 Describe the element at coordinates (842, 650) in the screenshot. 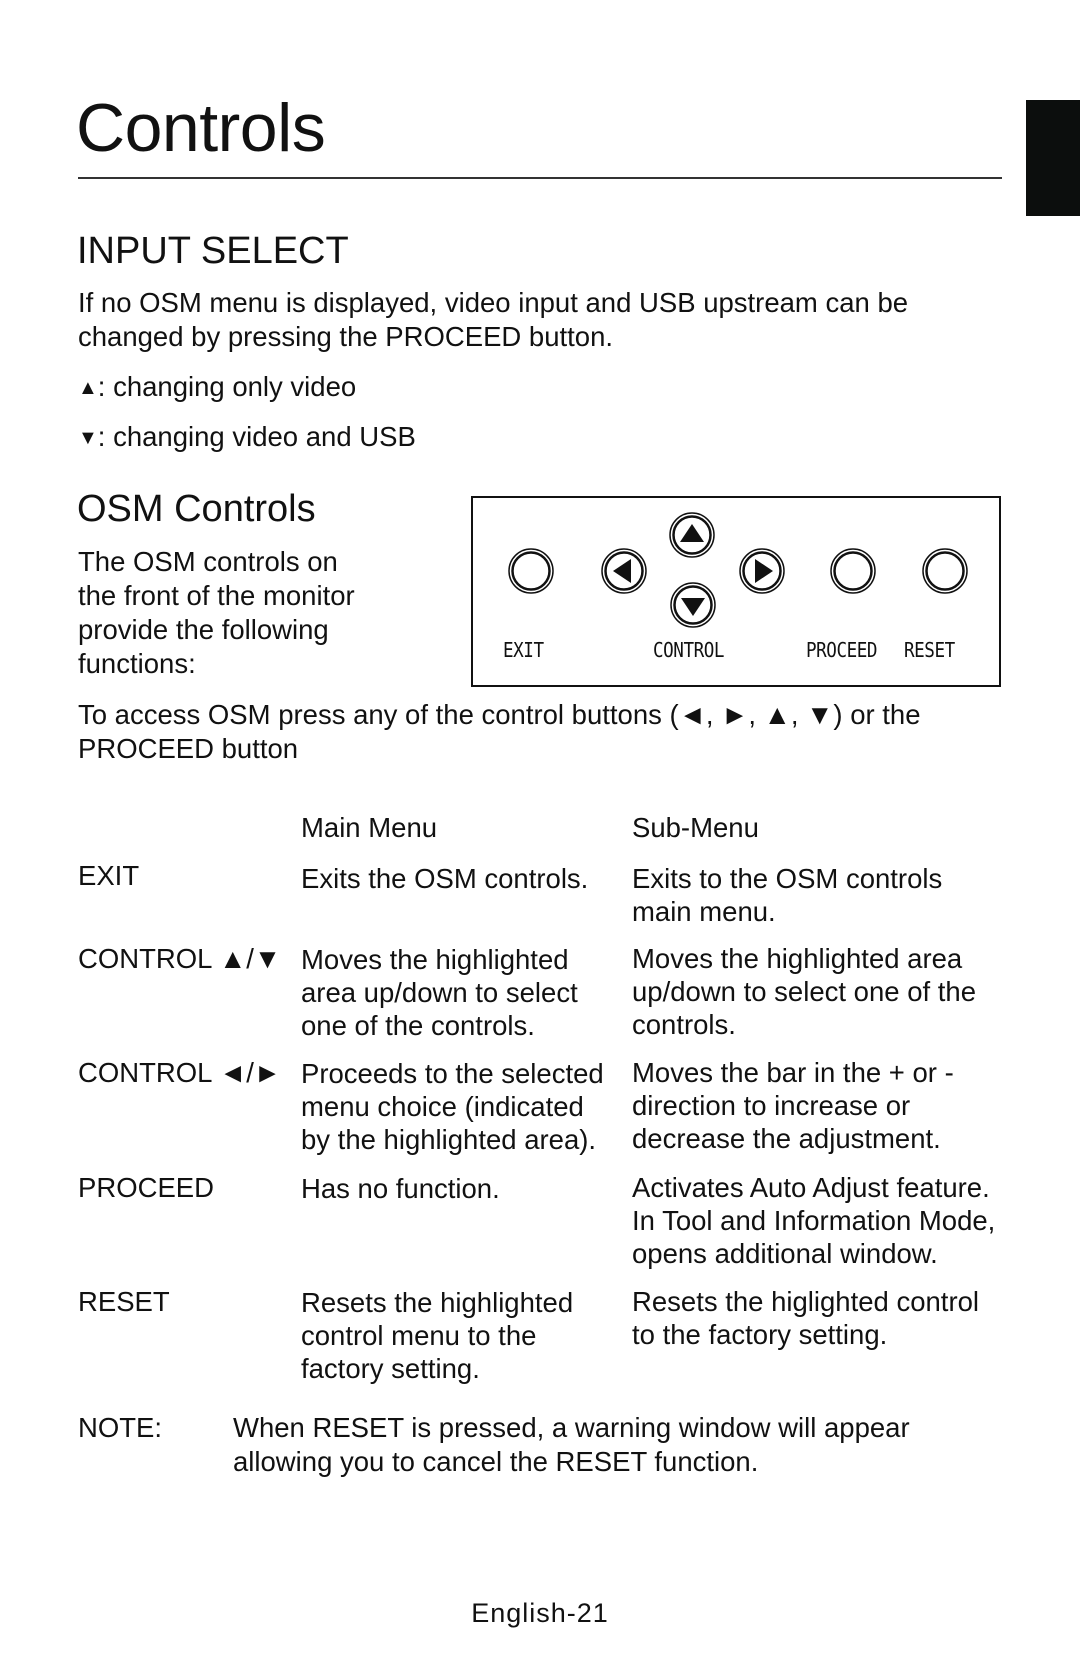

I see `proceed-label: PROCEED` at that location.